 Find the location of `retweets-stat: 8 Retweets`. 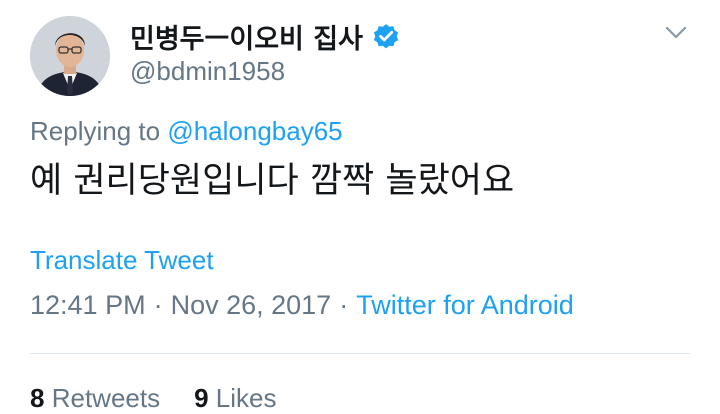

retweets-stat: 8 Retweets is located at coordinates (95, 398).